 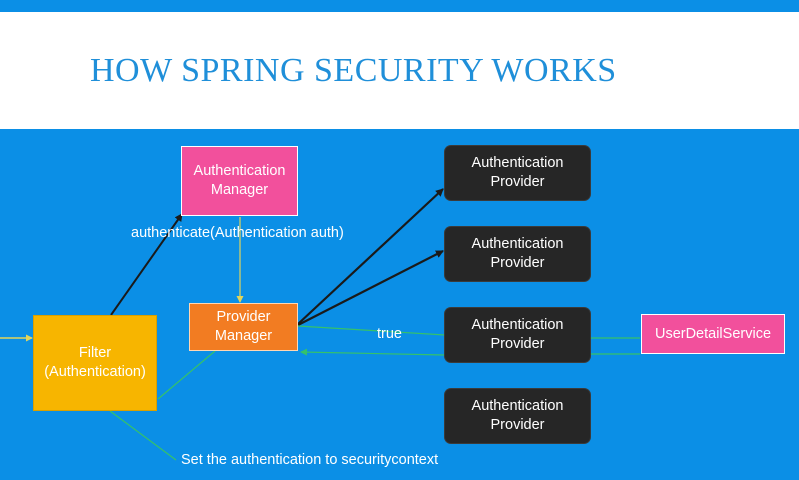 I want to click on filter-to-context-line, so click(x=143, y=435).